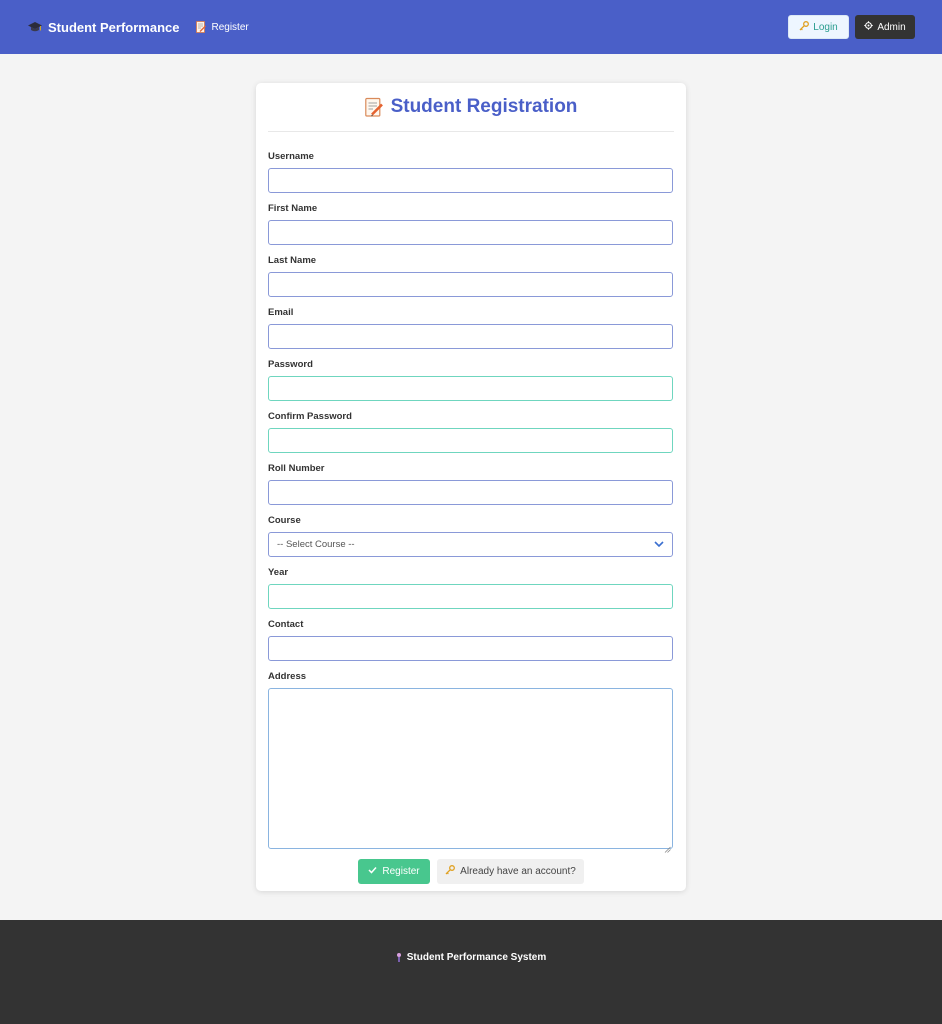 The height and width of the screenshot is (1024, 942). I want to click on email-input, so click(470, 336).